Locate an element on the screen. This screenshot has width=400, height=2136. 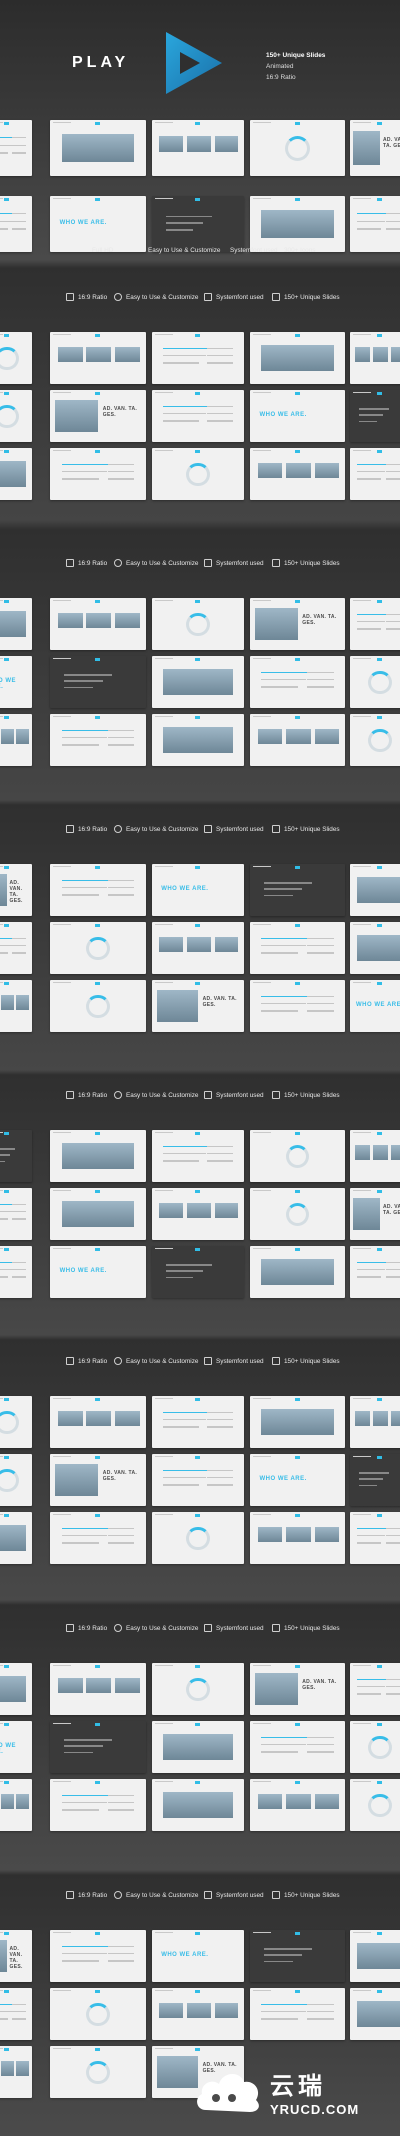
section-feature-label: Easy to Use & Customize is located at coordinates (162, 1895).